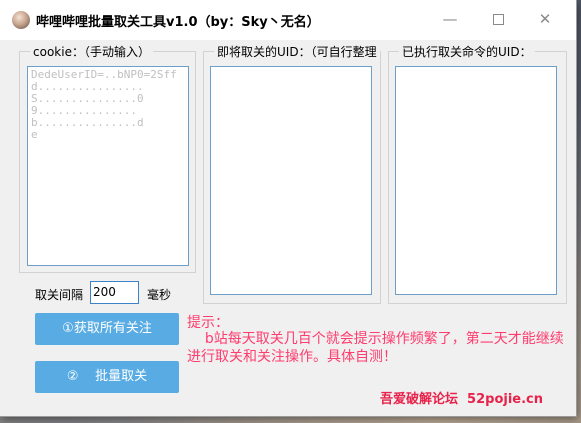 The width and height of the screenshot is (581, 423). What do you see at coordinates (178, 22) in the screenshot?
I see `window-title: 哔哩哔哩批量取关工具v1.0（by：Sky丶无名）` at bounding box center [178, 22].